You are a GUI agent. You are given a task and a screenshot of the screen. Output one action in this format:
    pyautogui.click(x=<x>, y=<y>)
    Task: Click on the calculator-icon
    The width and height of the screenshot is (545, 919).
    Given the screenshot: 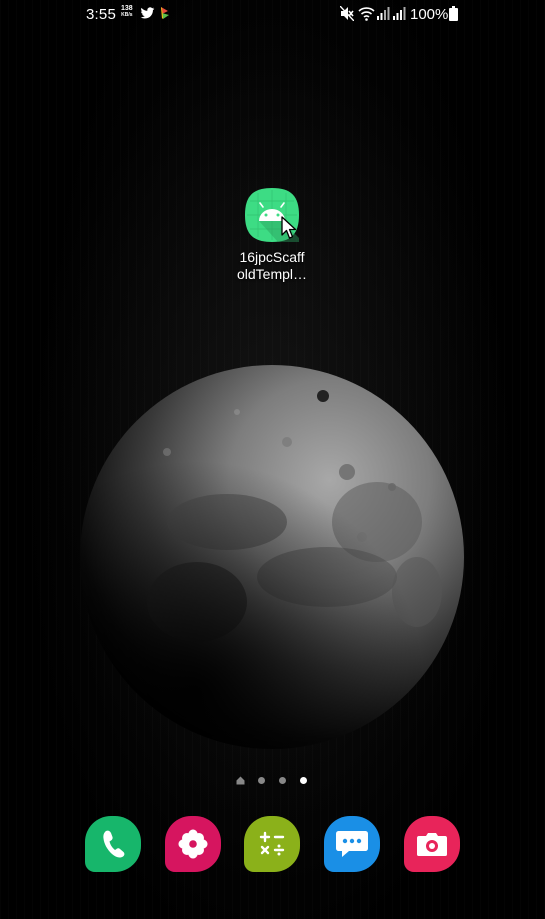 What is the action you would take?
    pyautogui.click(x=272, y=843)
    